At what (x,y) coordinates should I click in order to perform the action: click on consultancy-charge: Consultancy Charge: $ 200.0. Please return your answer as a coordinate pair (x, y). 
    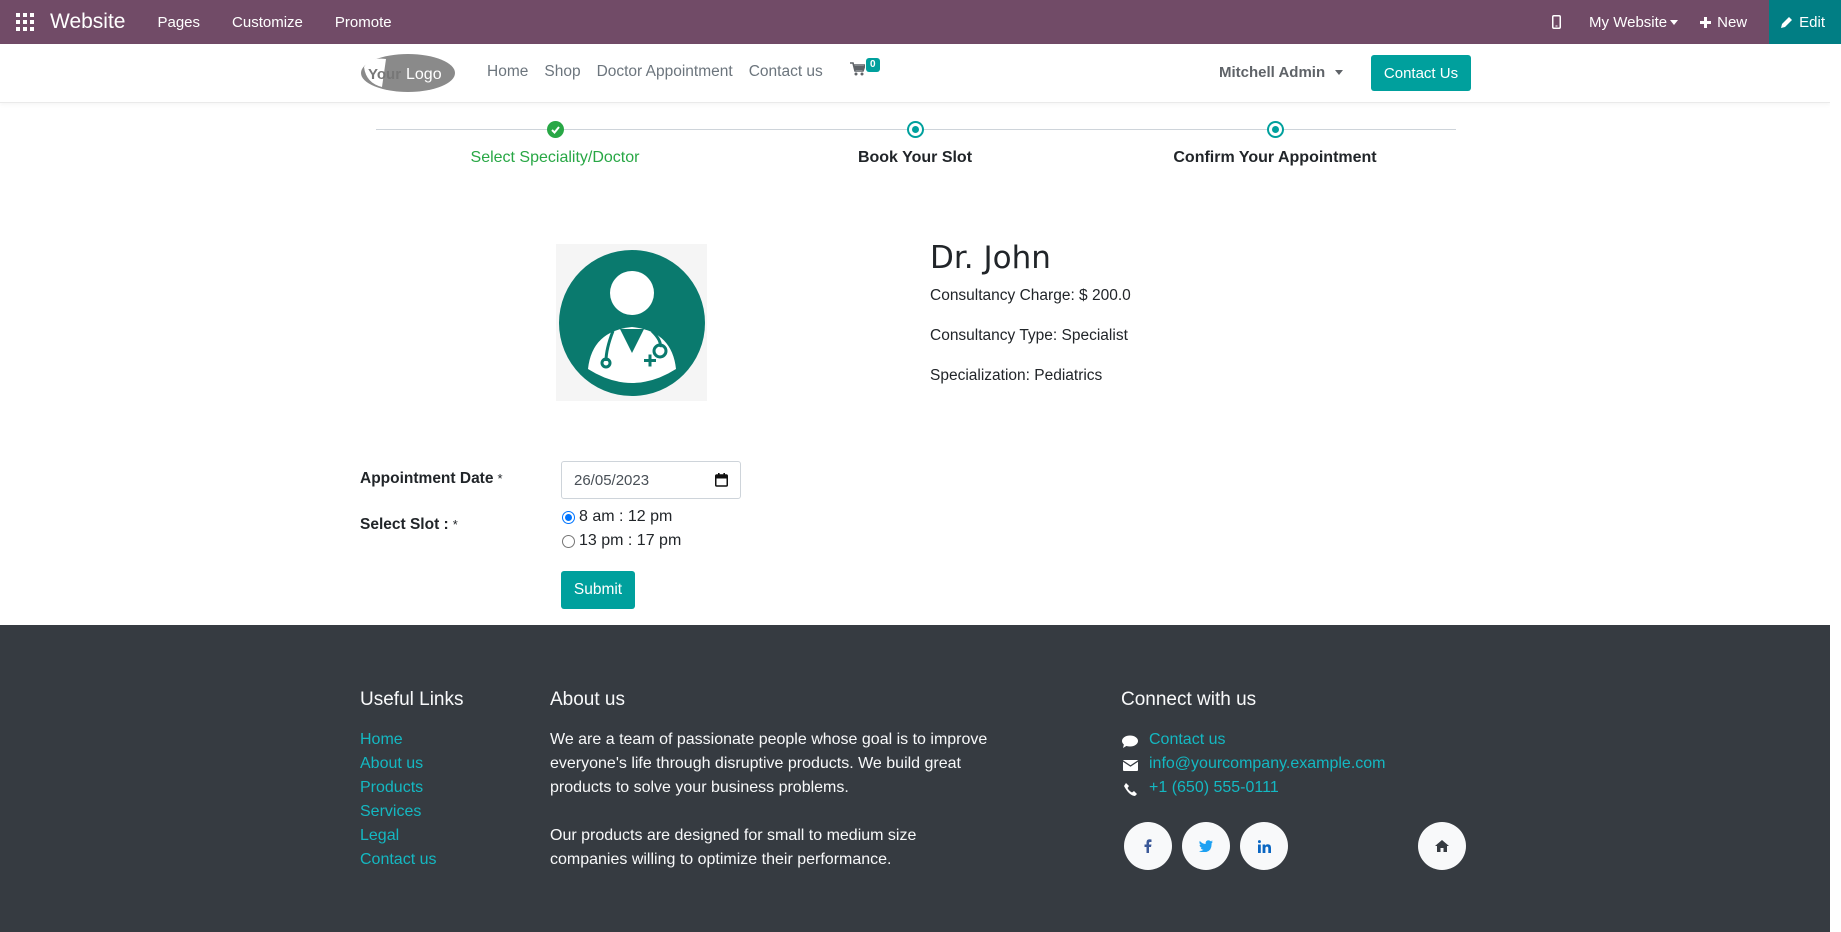
    Looking at the image, I should click on (1030, 295).